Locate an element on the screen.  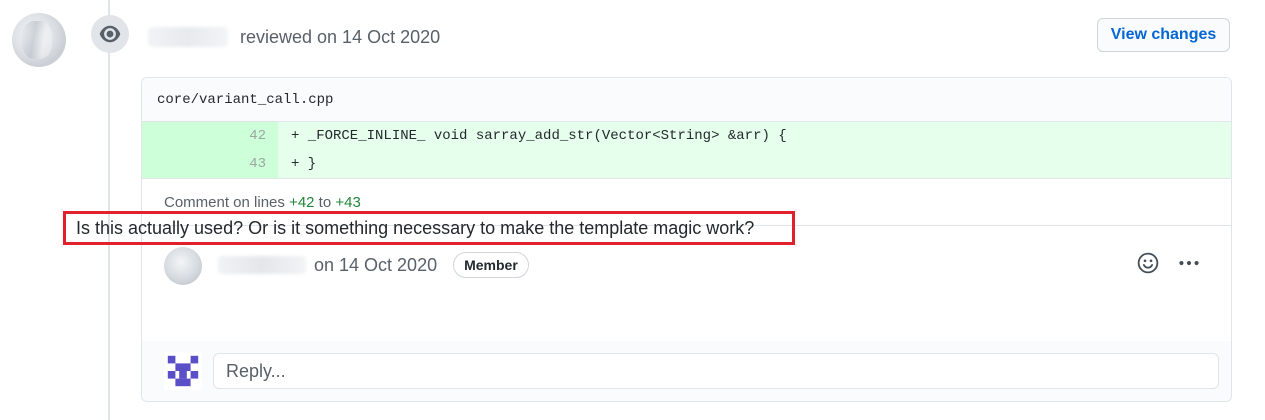
reply-area is located at coordinates (686, 371).